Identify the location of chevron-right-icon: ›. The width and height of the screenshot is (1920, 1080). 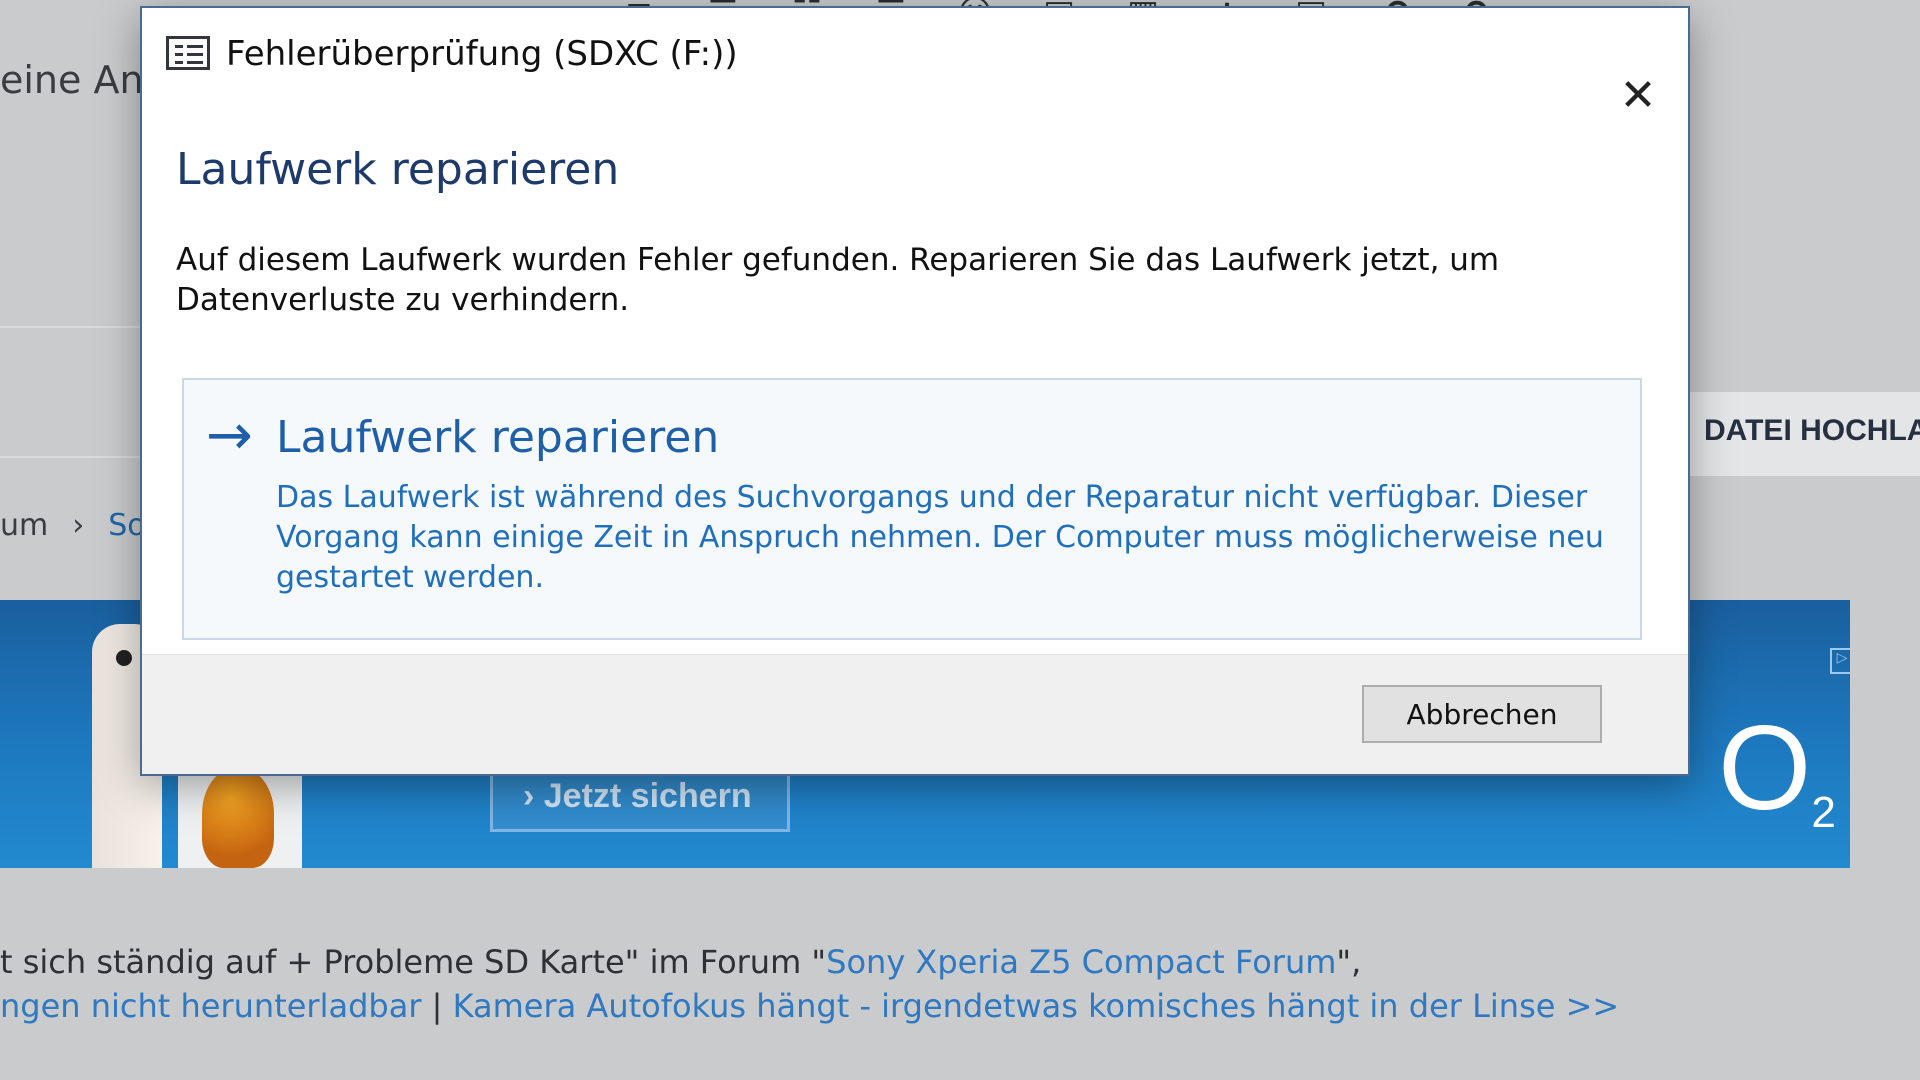
(78, 525).